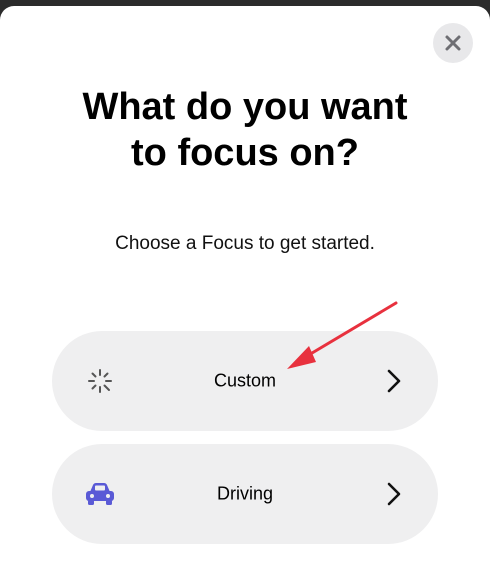  I want to click on option-custom: Custom, so click(245, 381).